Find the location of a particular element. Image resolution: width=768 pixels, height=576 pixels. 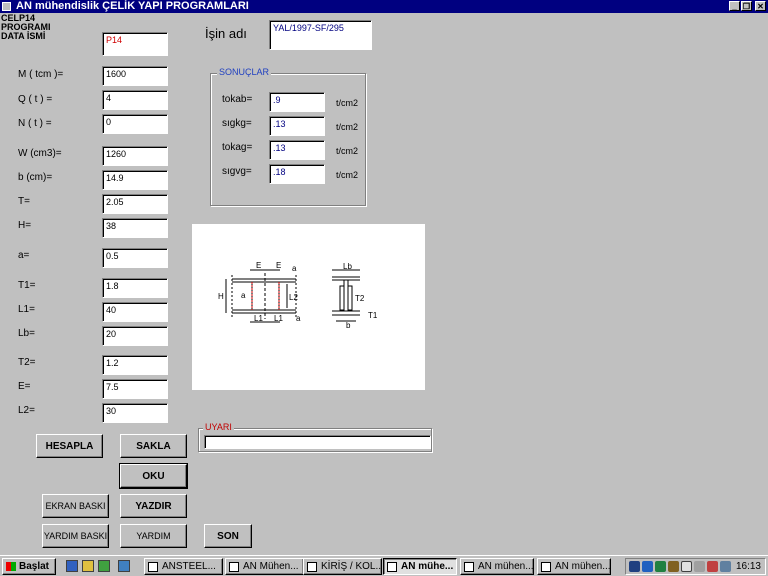

result-field-tokab: .9 is located at coordinates (297, 102).